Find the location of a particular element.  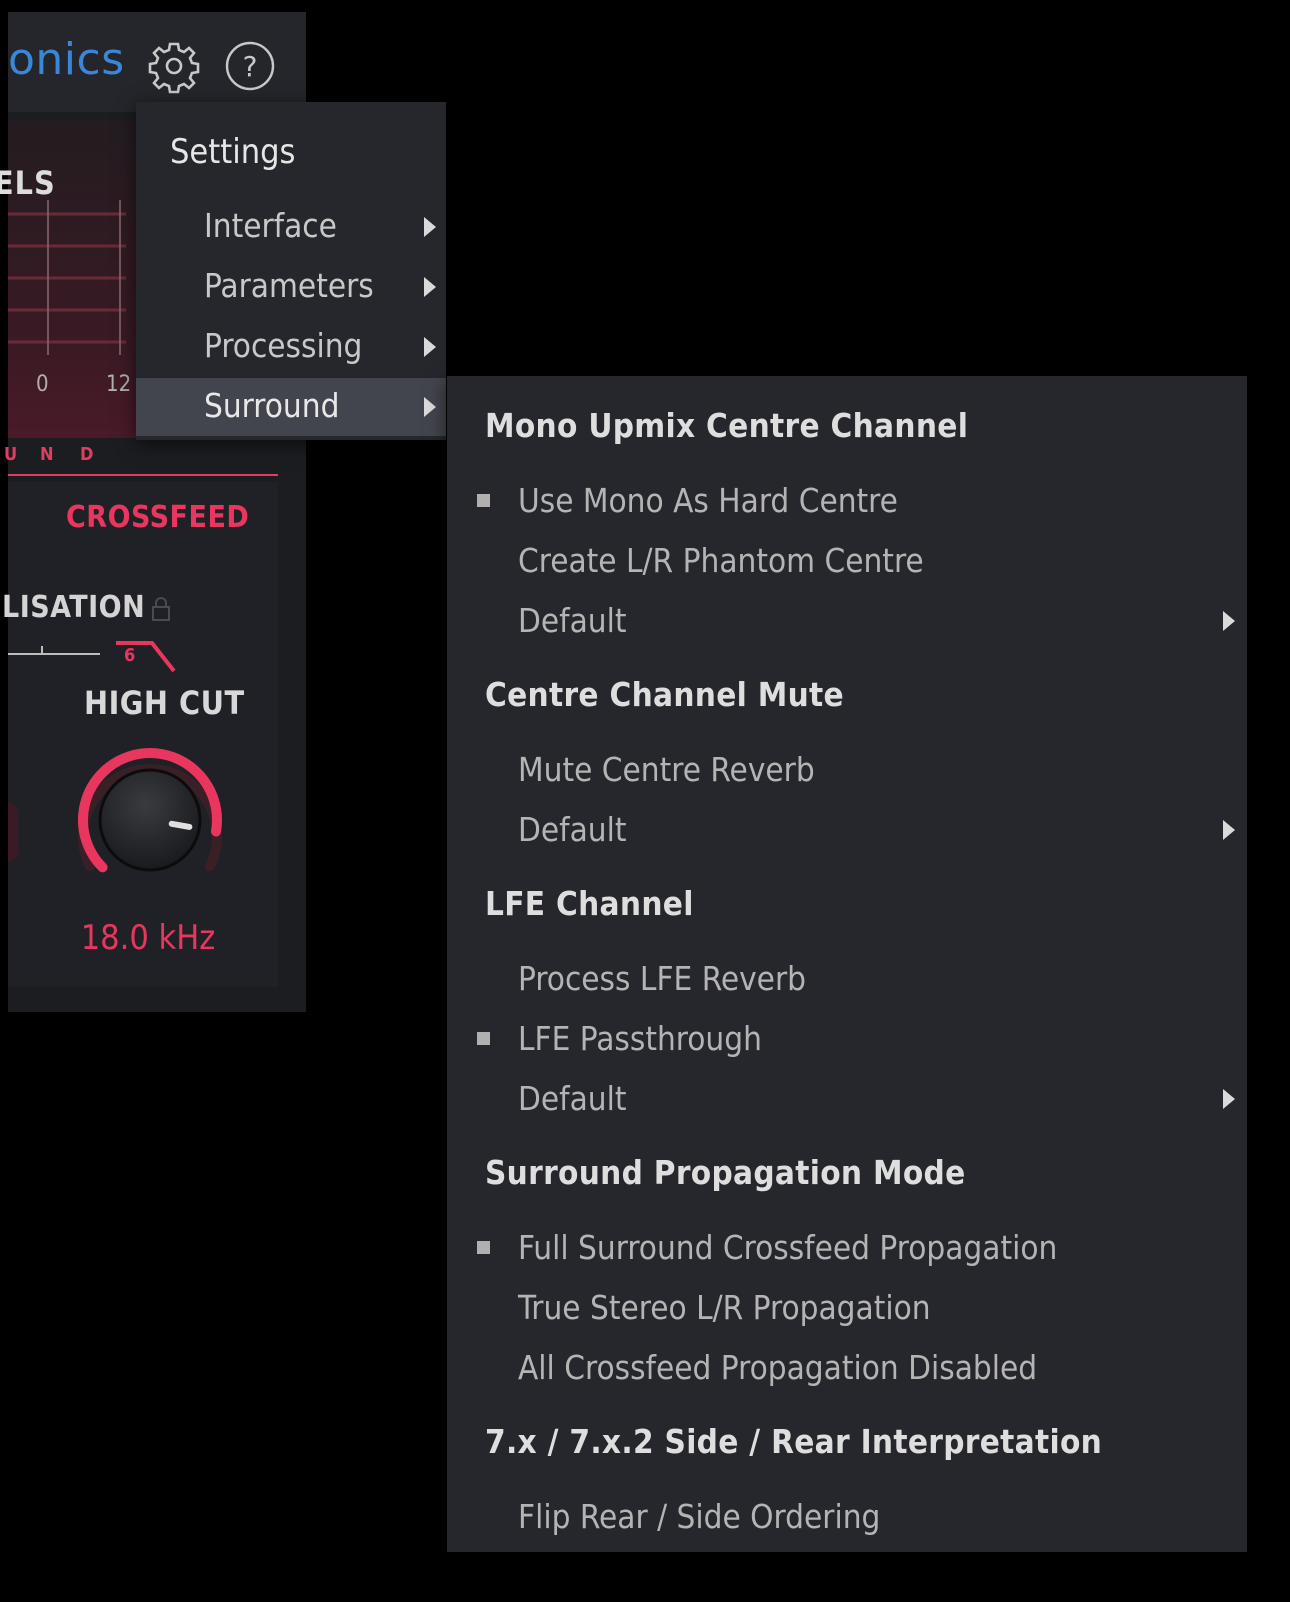

help-circle-icon: ? is located at coordinates (250, 66).